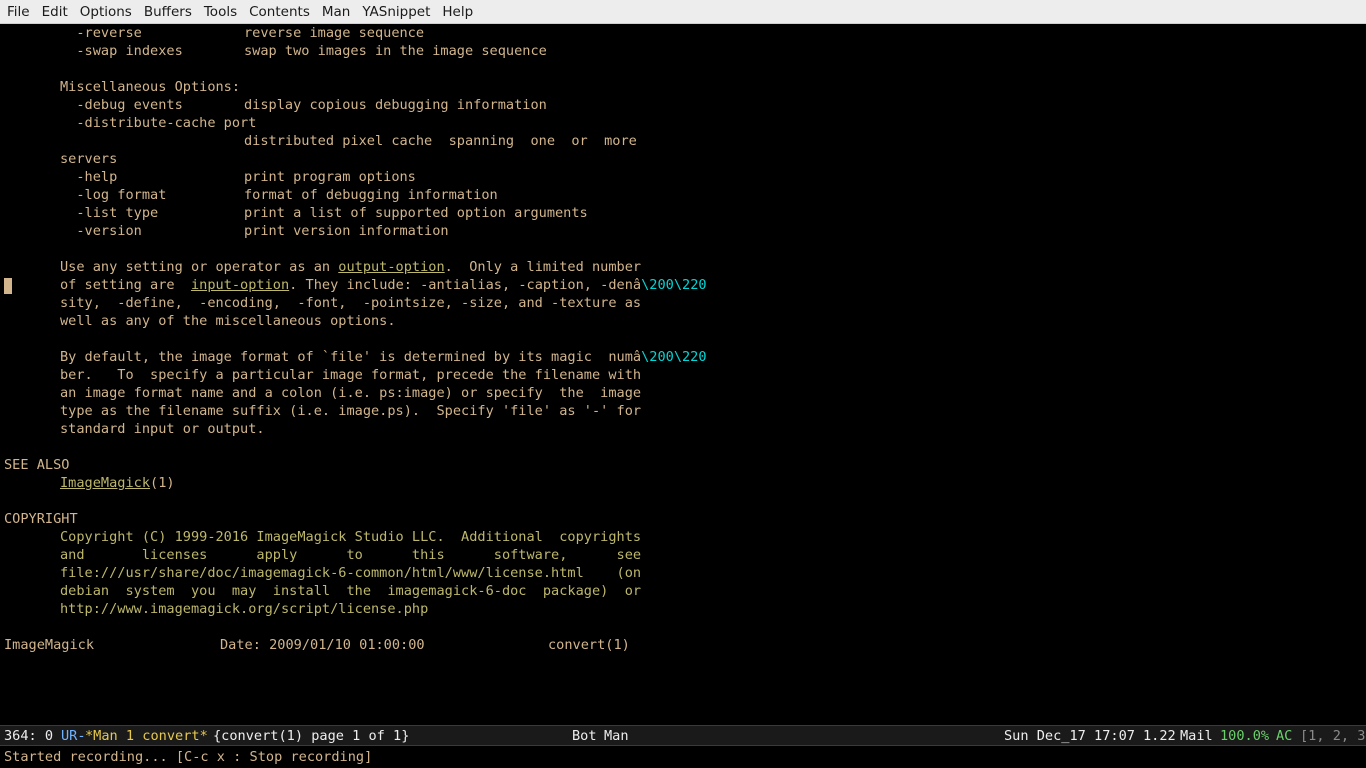 The image size is (1366, 768). What do you see at coordinates (49, 645) in the screenshot?
I see `footer-left: ImageMagick` at bounding box center [49, 645].